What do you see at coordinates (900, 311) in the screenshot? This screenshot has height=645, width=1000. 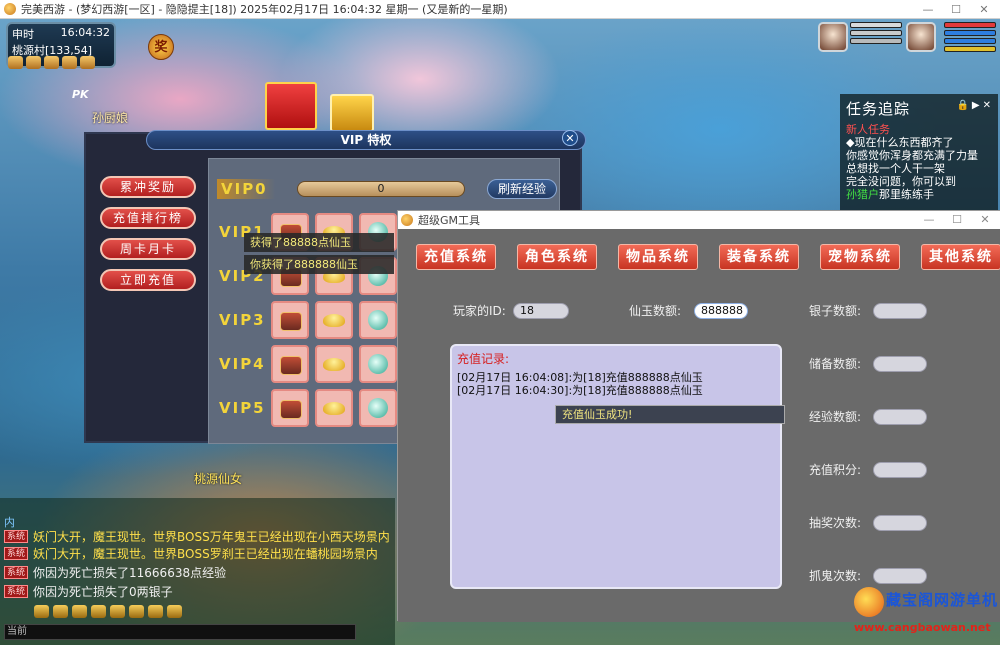 I see `silver-input` at bounding box center [900, 311].